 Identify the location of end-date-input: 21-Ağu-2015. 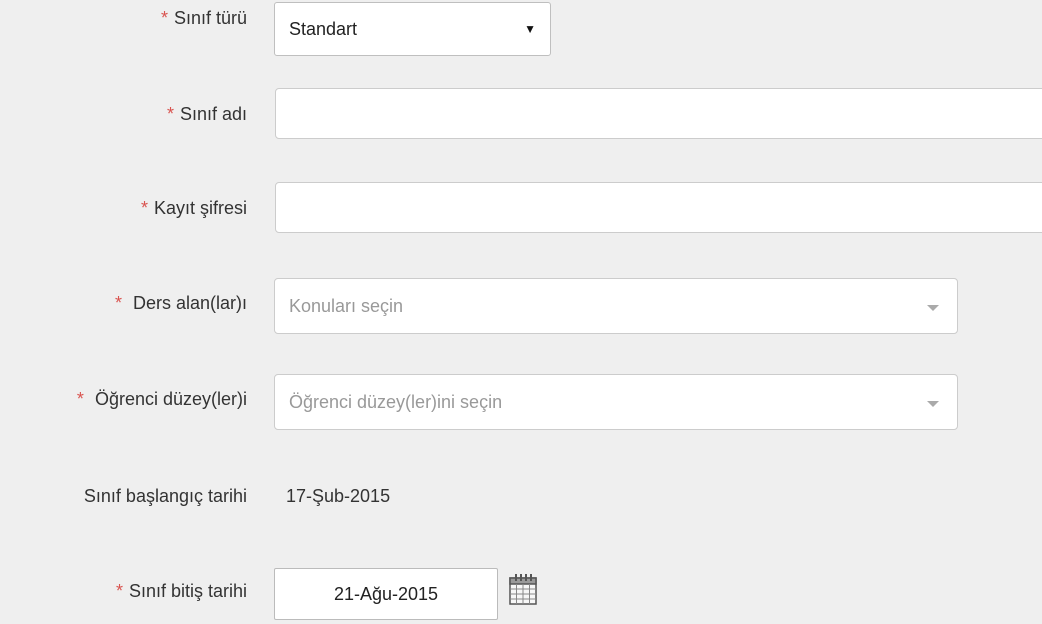
(386, 594).